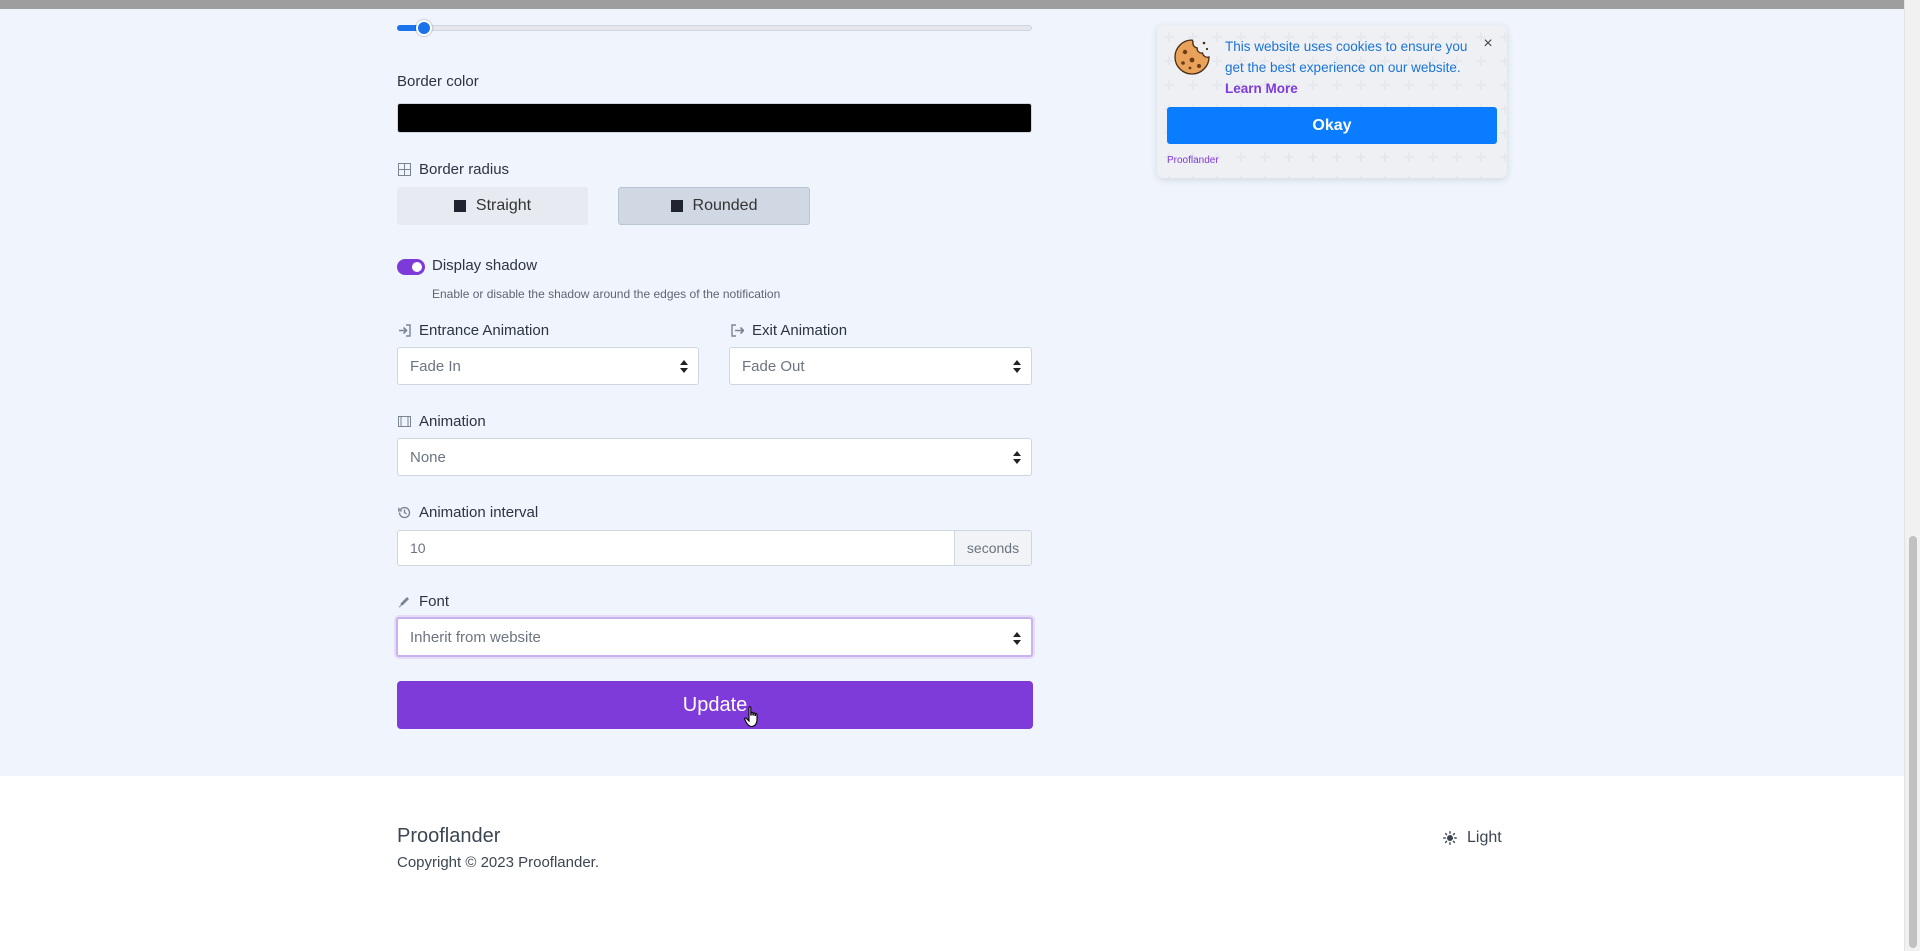  What do you see at coordinates (714, 118) in the screenshot?
I see `border-color-input` at bounding box center [714, 118].